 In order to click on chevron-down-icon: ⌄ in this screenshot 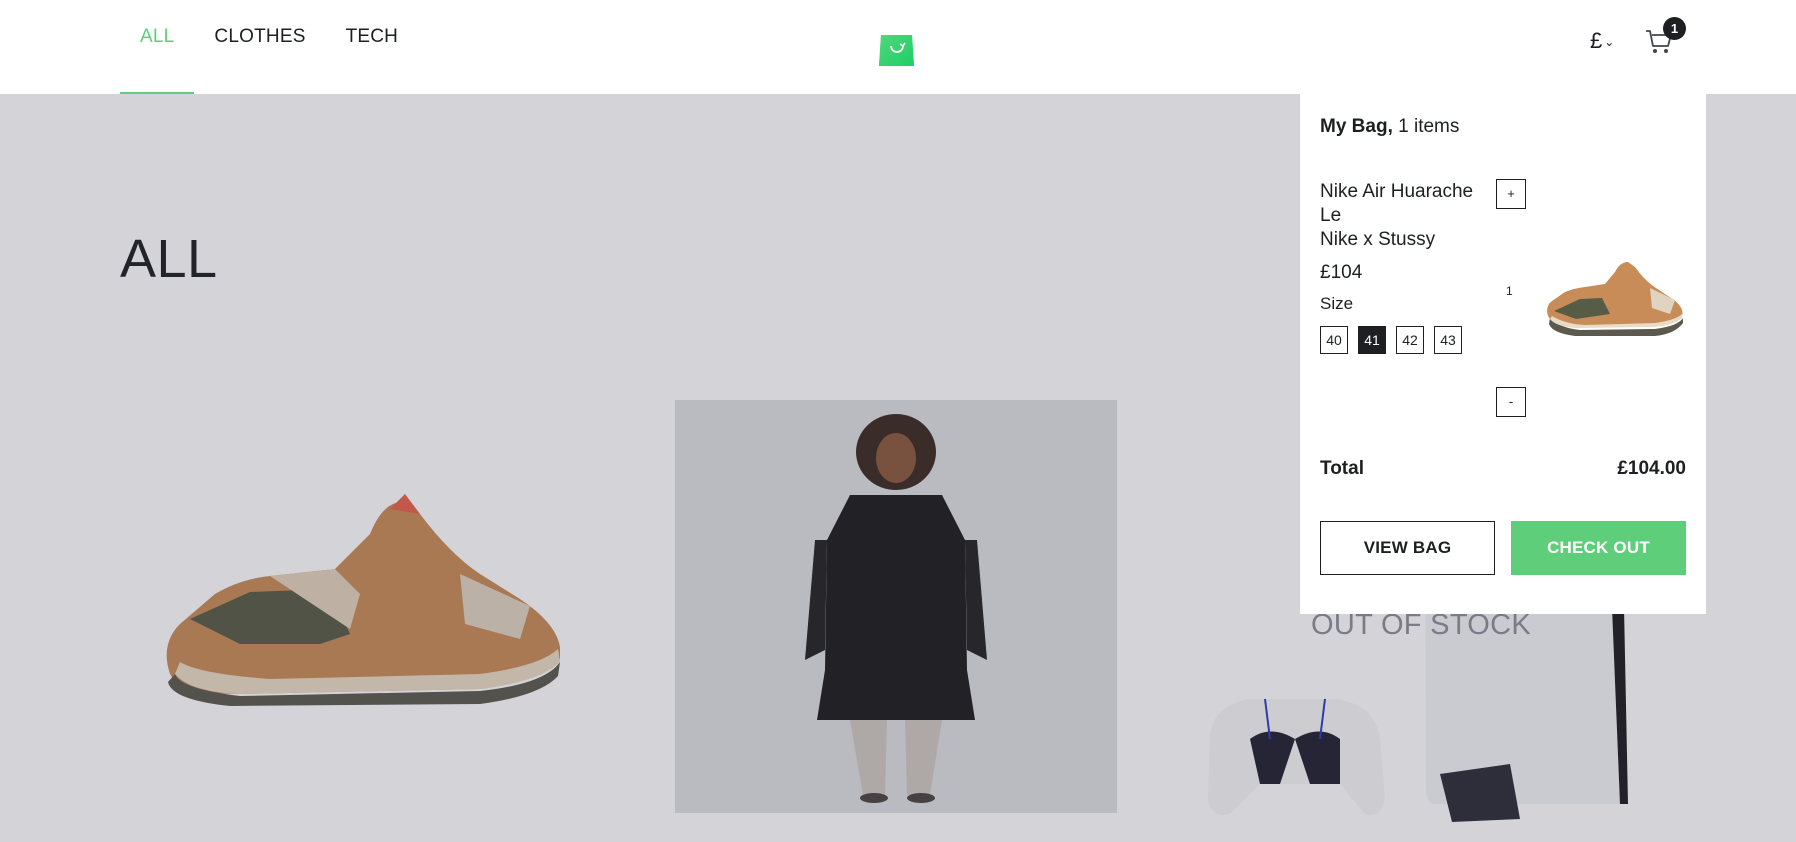, I will do `click(1609, 42)`.